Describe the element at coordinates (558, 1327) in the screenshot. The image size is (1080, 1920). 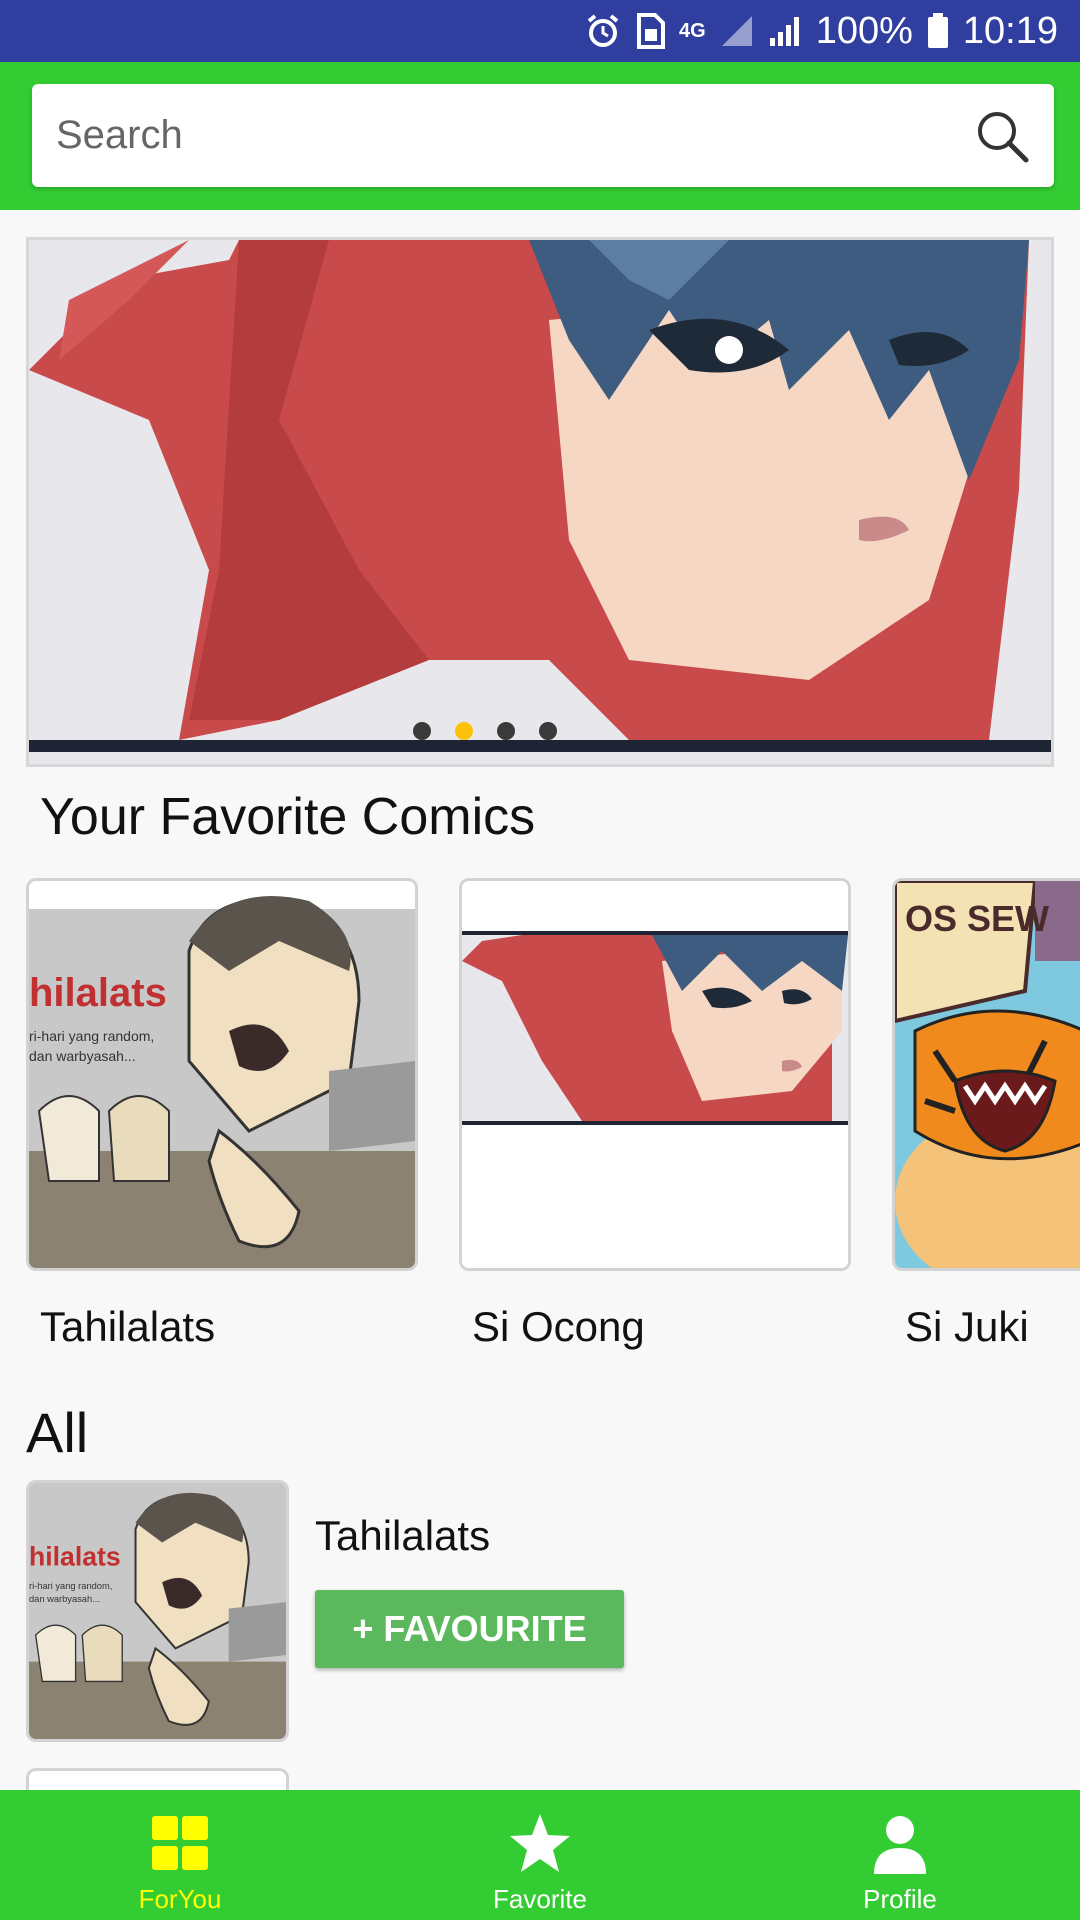
I see `favorite-card-label: Si Ocong` at that location.